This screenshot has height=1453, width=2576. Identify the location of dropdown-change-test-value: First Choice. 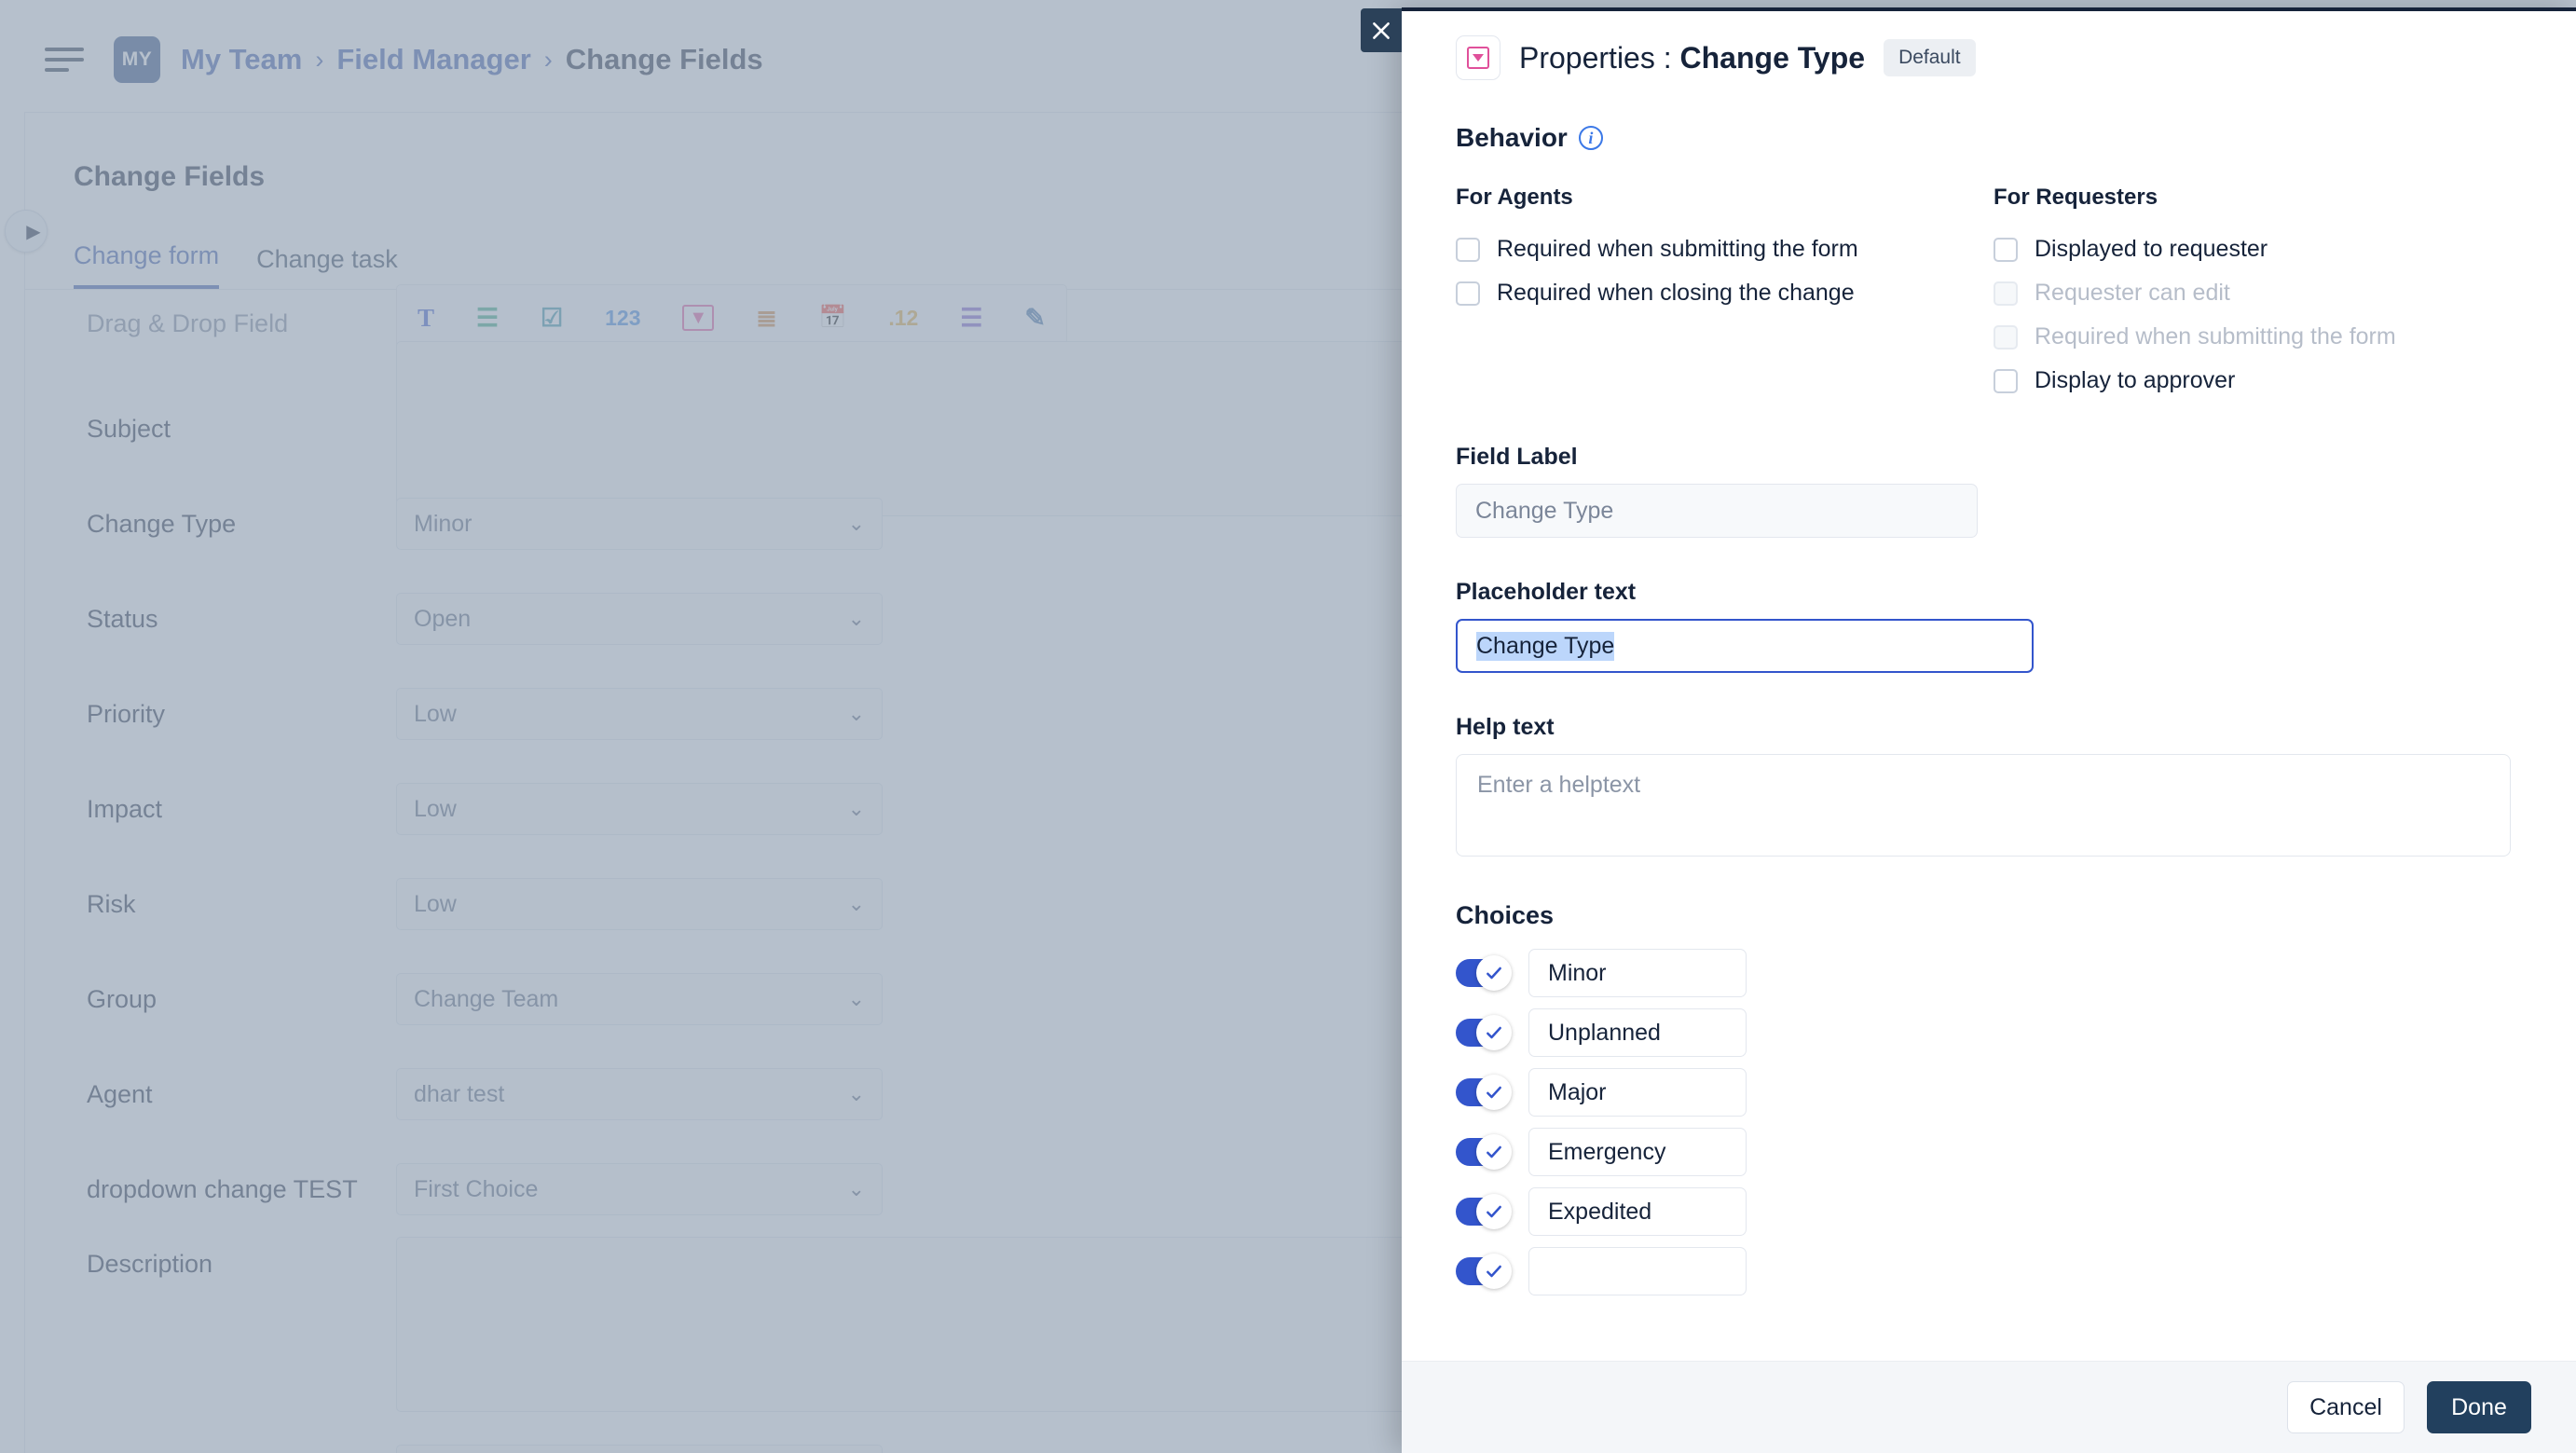
(476, 1188).